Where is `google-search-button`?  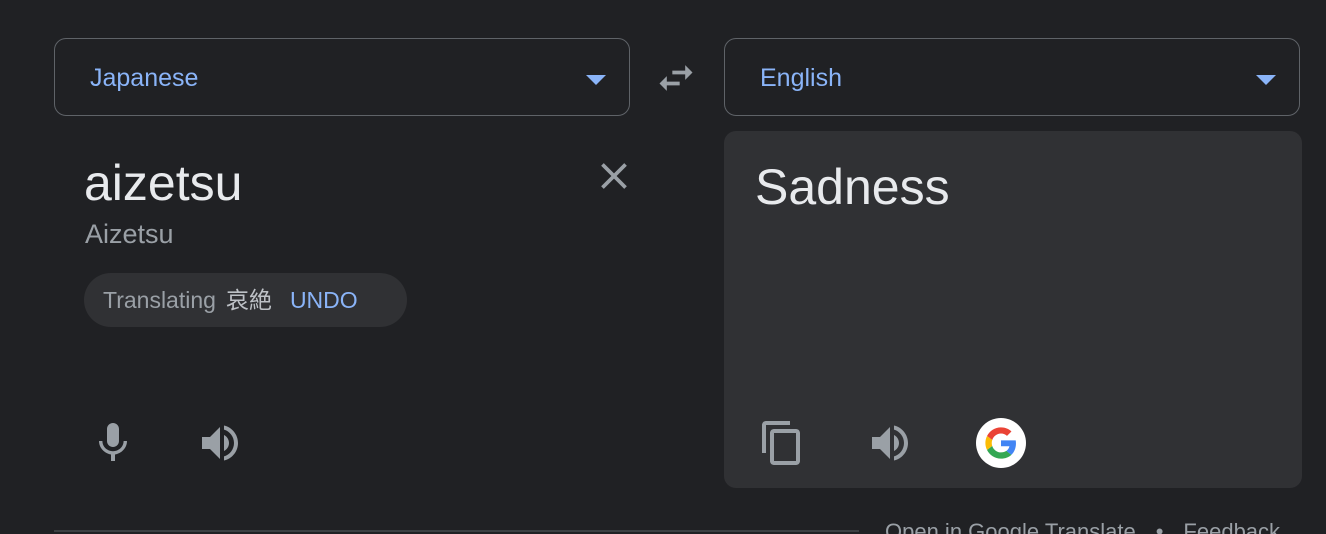 google-search-button is located at coordinates (1001, 443).